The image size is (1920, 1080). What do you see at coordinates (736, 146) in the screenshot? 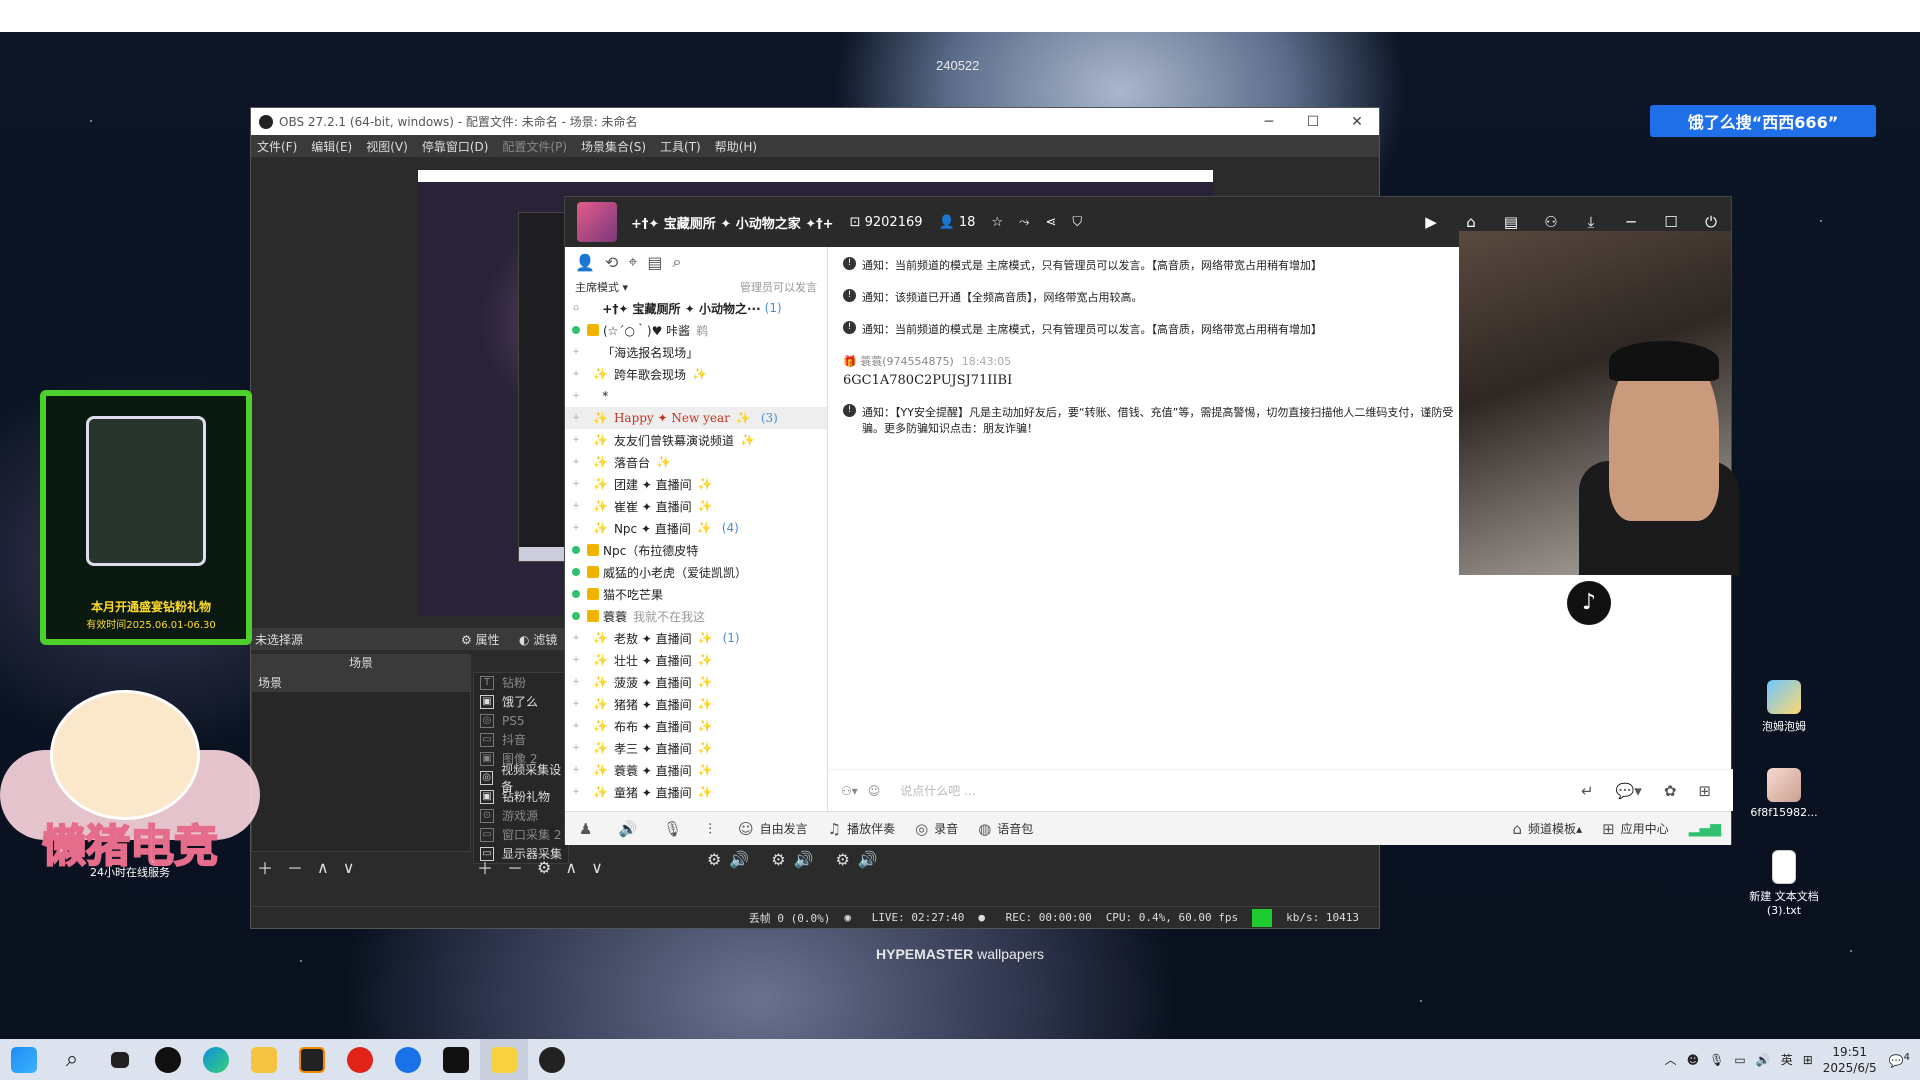
I see `menu-help: 帮助(H)` at bounding box center [736, 146].